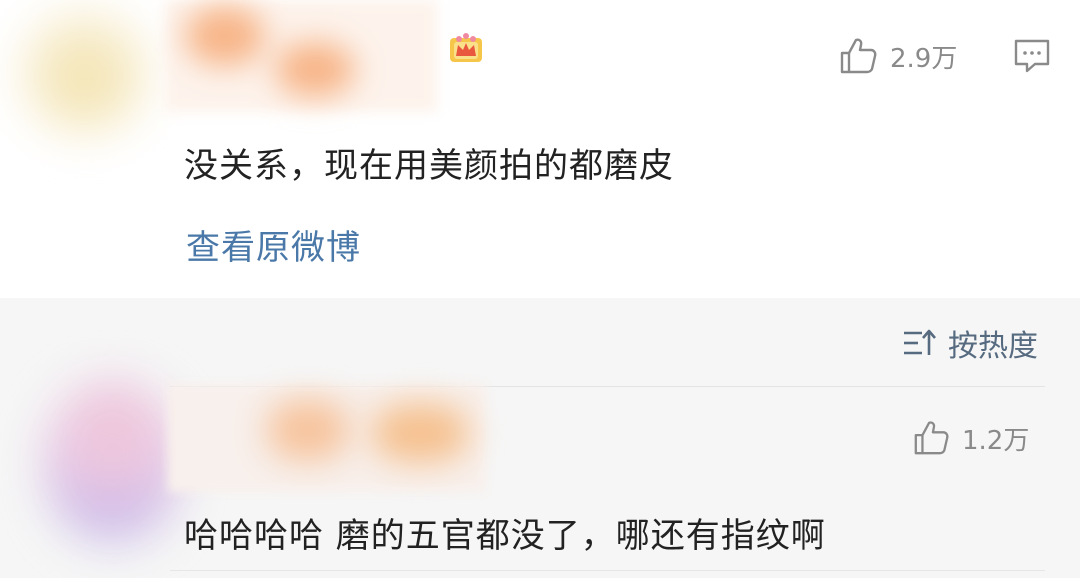 This screenshot has width=1080, height=578. What do you see at coordinates (924, 58) in the screenshot?
I see `like-count: 2.9万` at bounding box center [924, 58].